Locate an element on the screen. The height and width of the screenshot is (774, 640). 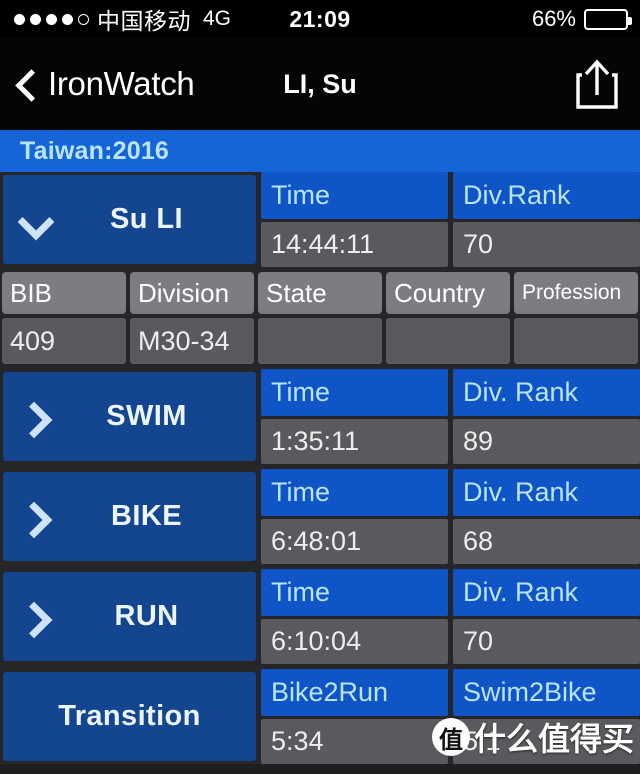
bike-divrank-column: Div. Rank 68 is located at coordinates (546, 516).